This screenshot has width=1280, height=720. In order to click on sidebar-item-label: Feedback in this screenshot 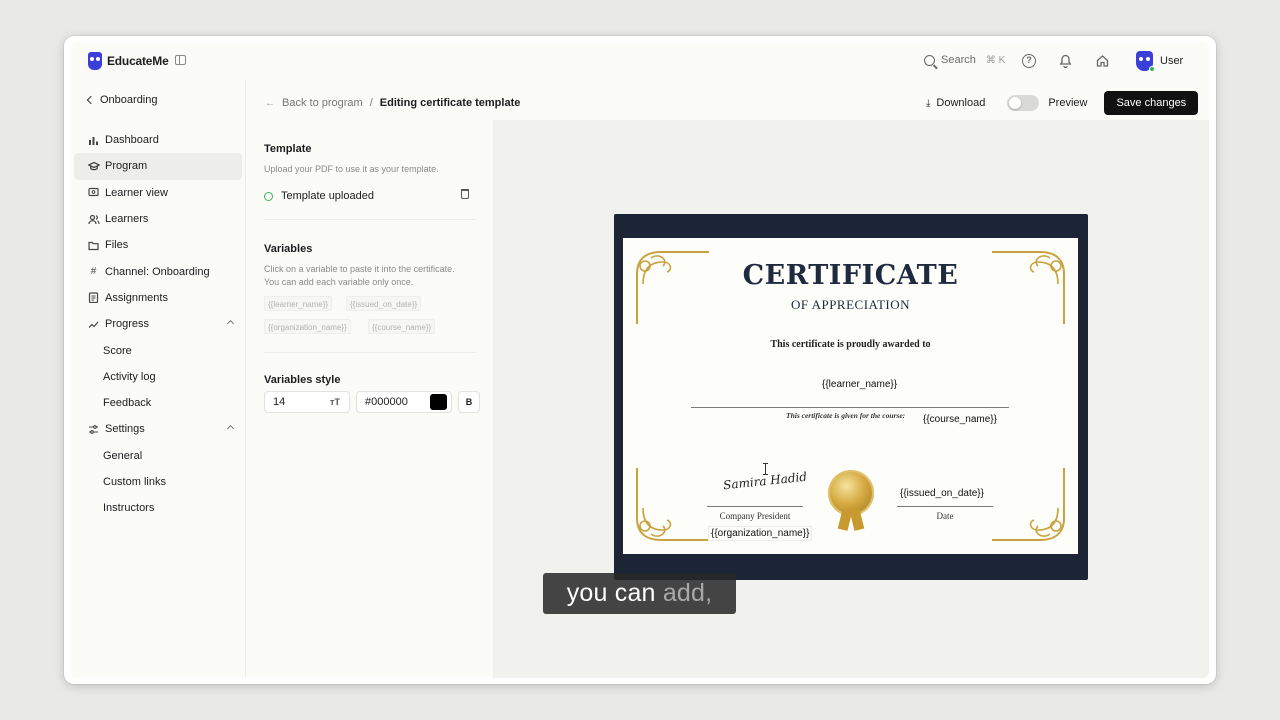, I will do `click(127, 403)`.